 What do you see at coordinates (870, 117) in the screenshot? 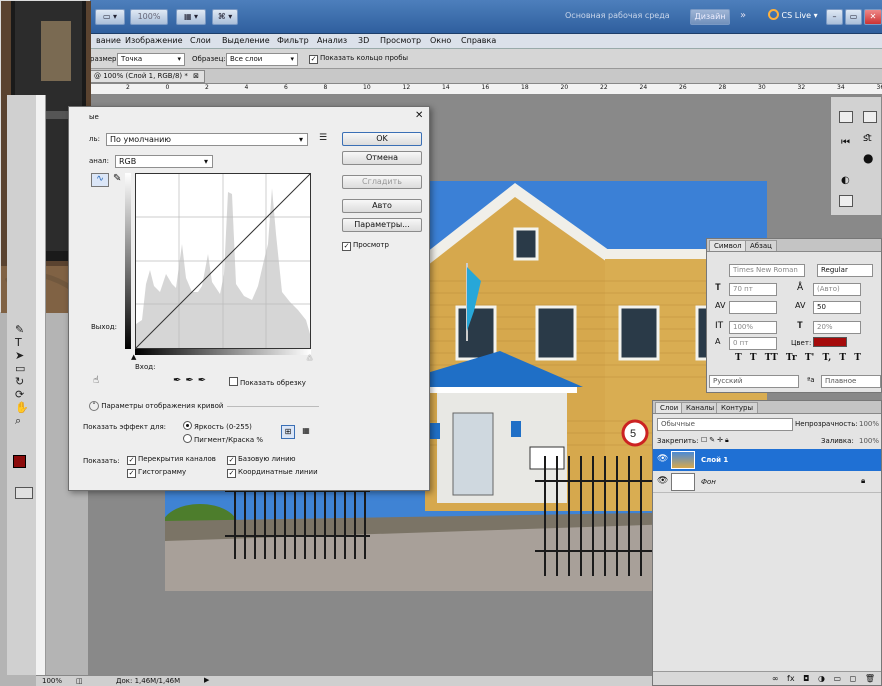
I see `info-panel-icon` at bounding box center [870, 117].